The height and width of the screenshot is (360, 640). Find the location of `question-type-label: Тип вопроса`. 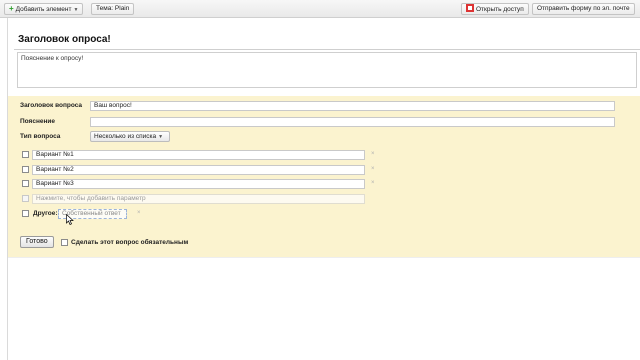

question-type-label: Тип вопроса is located at coordinates (40, 136).